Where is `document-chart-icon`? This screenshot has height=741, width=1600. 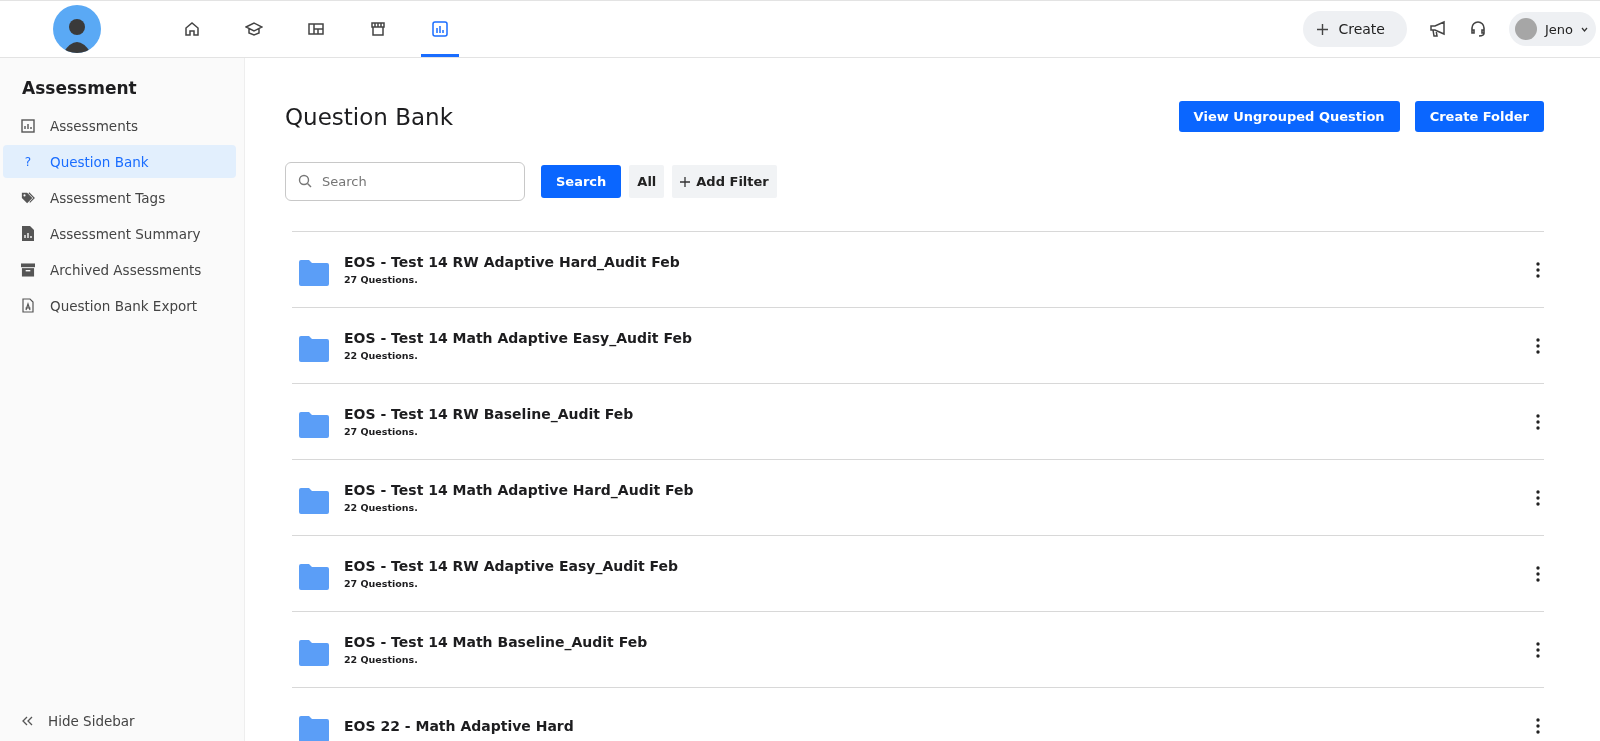 document-chart-icon is located at coordinates (28, 233).